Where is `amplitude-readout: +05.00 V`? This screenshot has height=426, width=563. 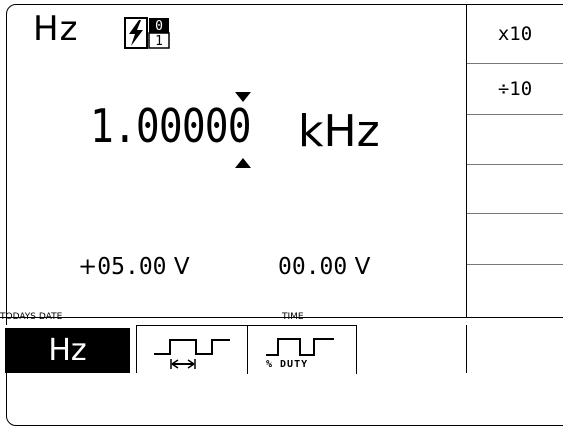 amplitude-readout: +05.00 V is located at coordinates (134, 267).